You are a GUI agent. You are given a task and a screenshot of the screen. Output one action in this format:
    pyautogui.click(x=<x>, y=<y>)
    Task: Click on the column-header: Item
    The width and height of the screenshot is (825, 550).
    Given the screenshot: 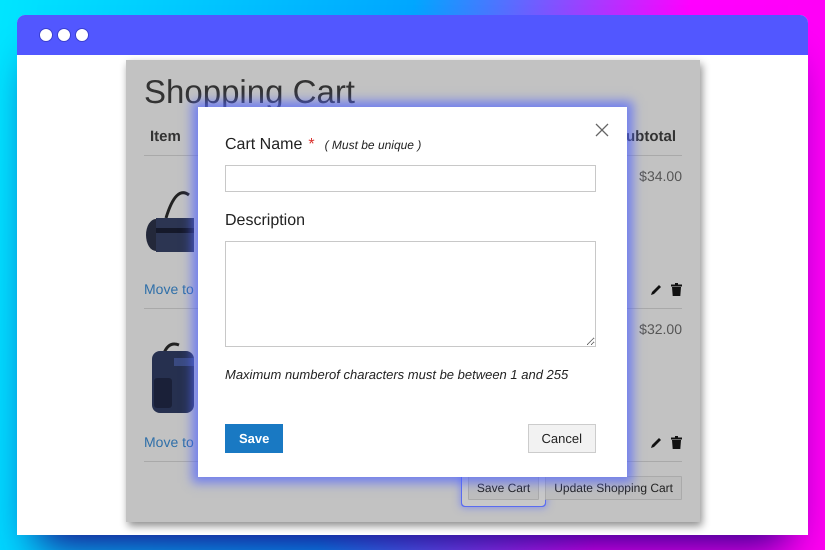 What is the action you would take?
    pyautogui.click(x=165, y=137)
    